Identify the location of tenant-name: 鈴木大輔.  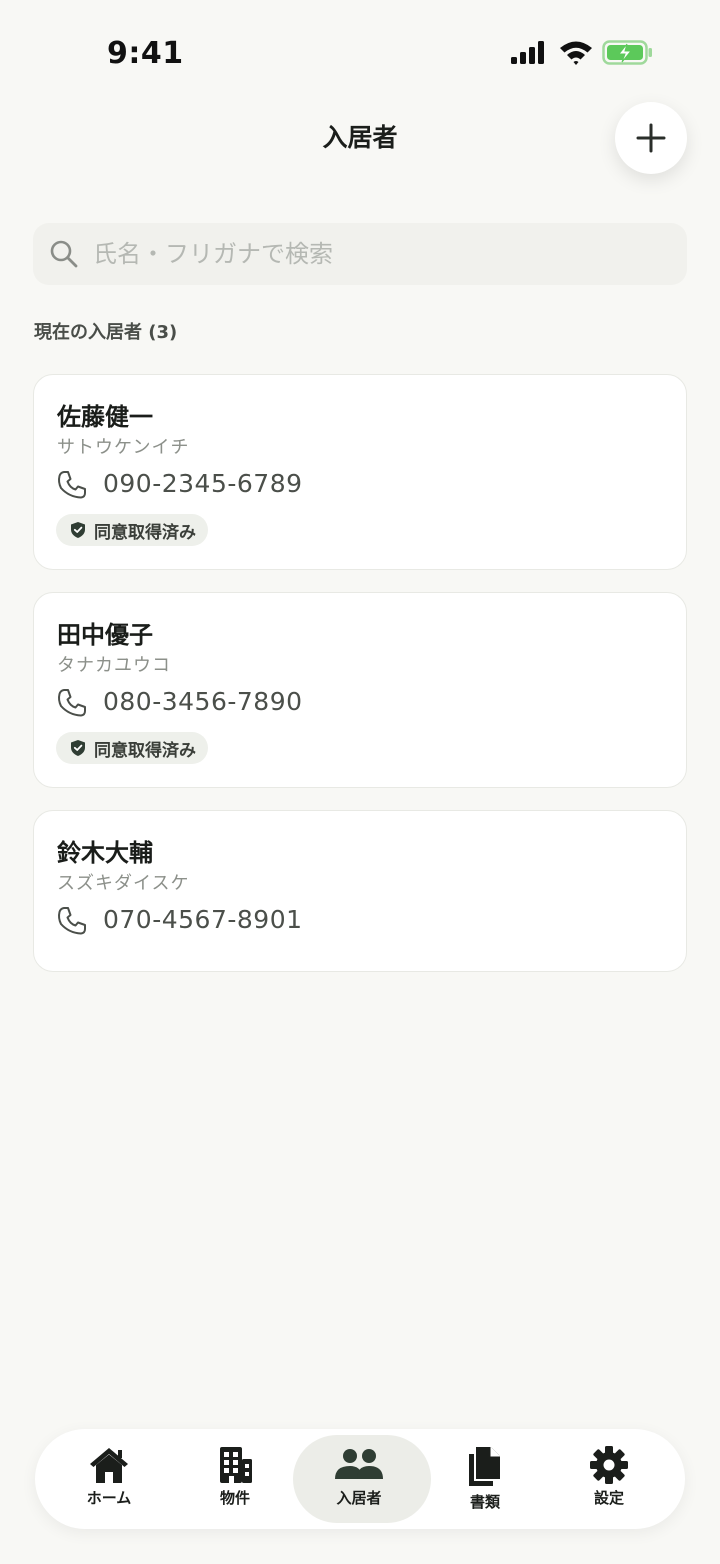
(105, 853).